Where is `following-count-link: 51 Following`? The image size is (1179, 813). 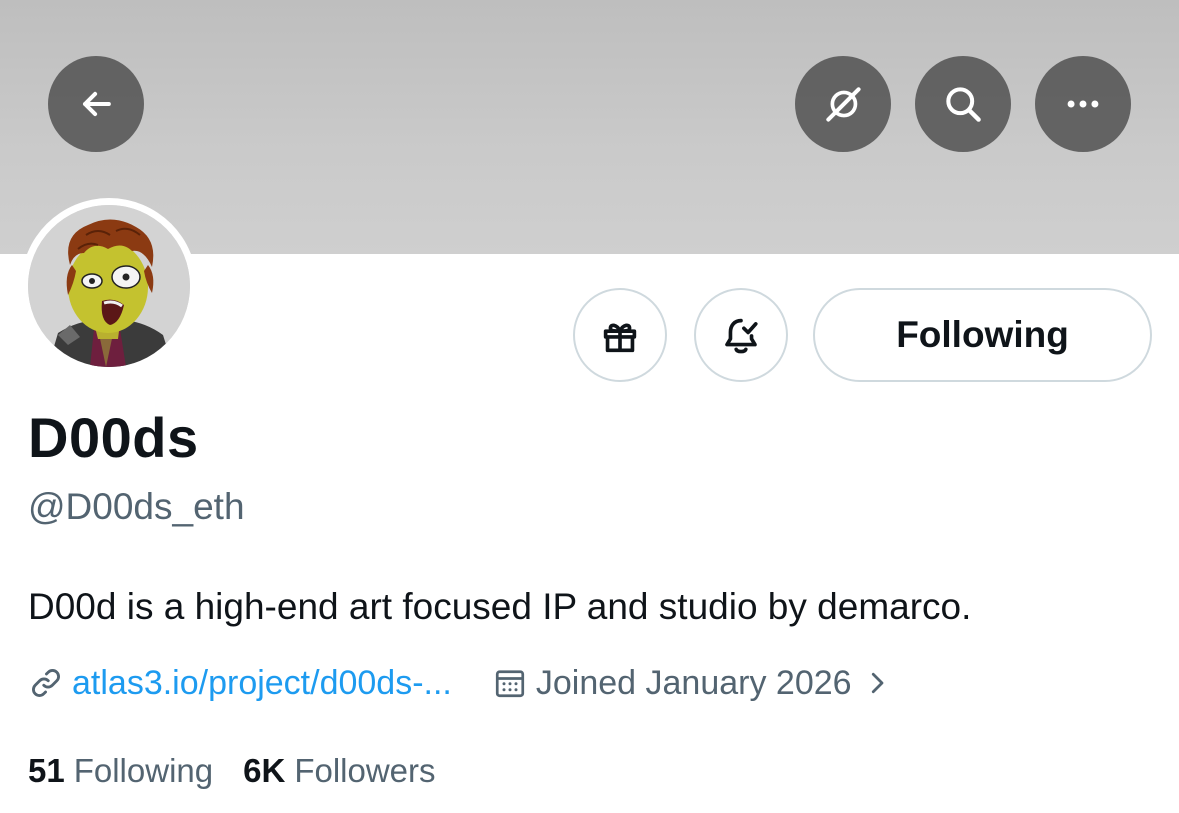
following-count-link: 51 Following is located at coordinates (120, 771).